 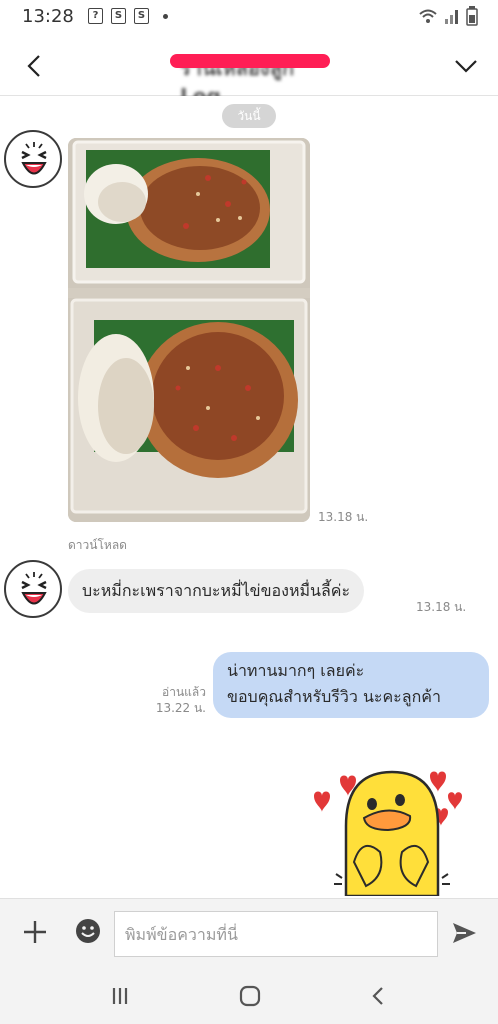 I want to click on message-input-bar, so click(x=249, y=933).